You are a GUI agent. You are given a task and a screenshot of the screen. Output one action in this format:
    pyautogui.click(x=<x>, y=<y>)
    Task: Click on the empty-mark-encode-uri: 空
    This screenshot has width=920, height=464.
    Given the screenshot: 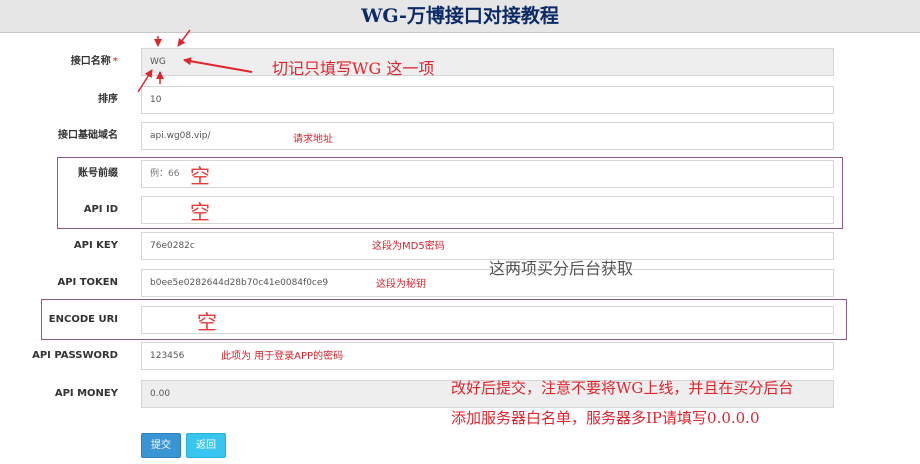 What is the action you would take?
    pyautogui.click(x=207, y=322)
    